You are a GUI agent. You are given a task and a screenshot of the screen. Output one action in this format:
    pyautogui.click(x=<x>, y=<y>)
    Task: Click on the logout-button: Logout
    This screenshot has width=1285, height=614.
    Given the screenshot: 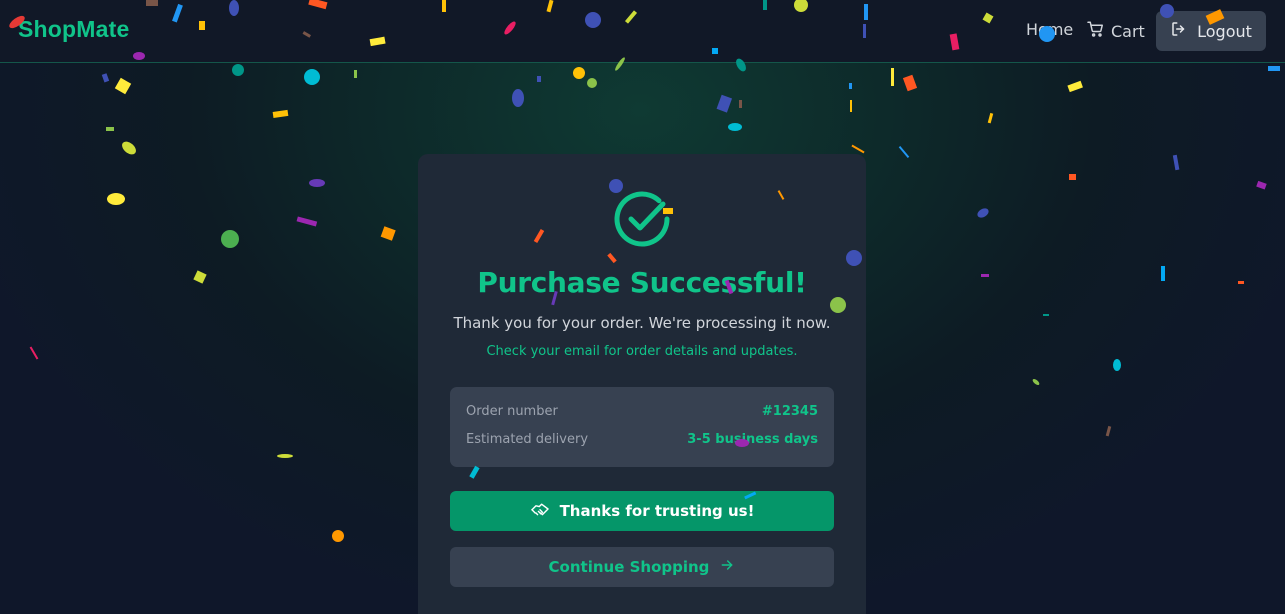 What is the action you would take?
    pyautogui.click(x=1211, y=31)
    